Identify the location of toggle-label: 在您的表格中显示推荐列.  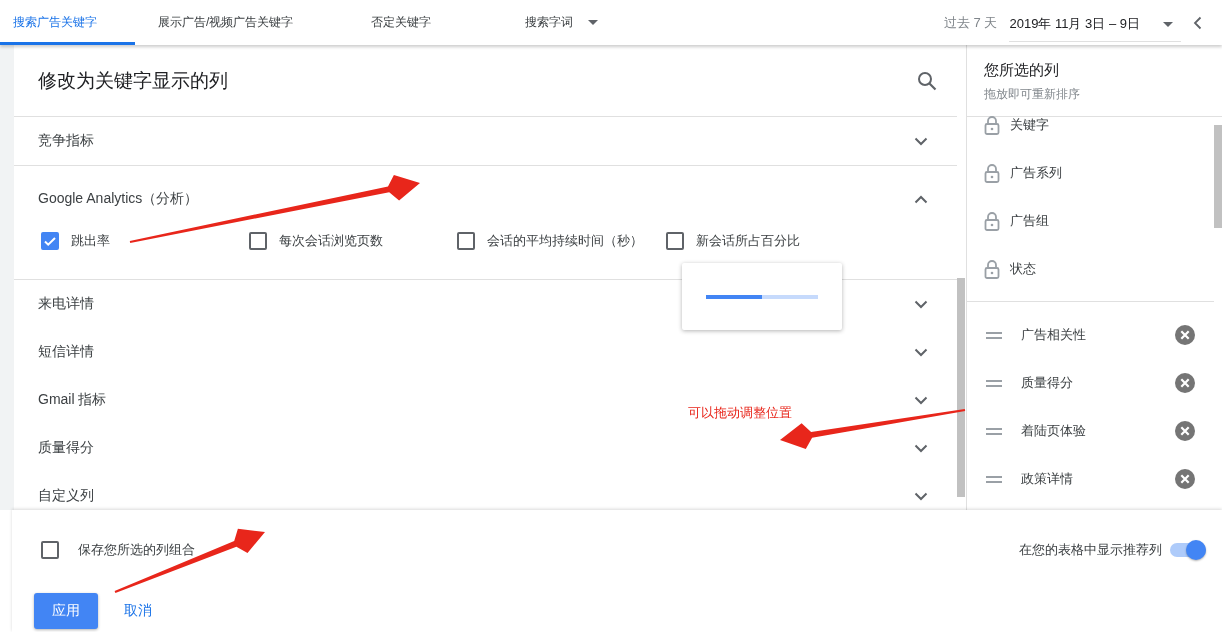
(1090, 550).